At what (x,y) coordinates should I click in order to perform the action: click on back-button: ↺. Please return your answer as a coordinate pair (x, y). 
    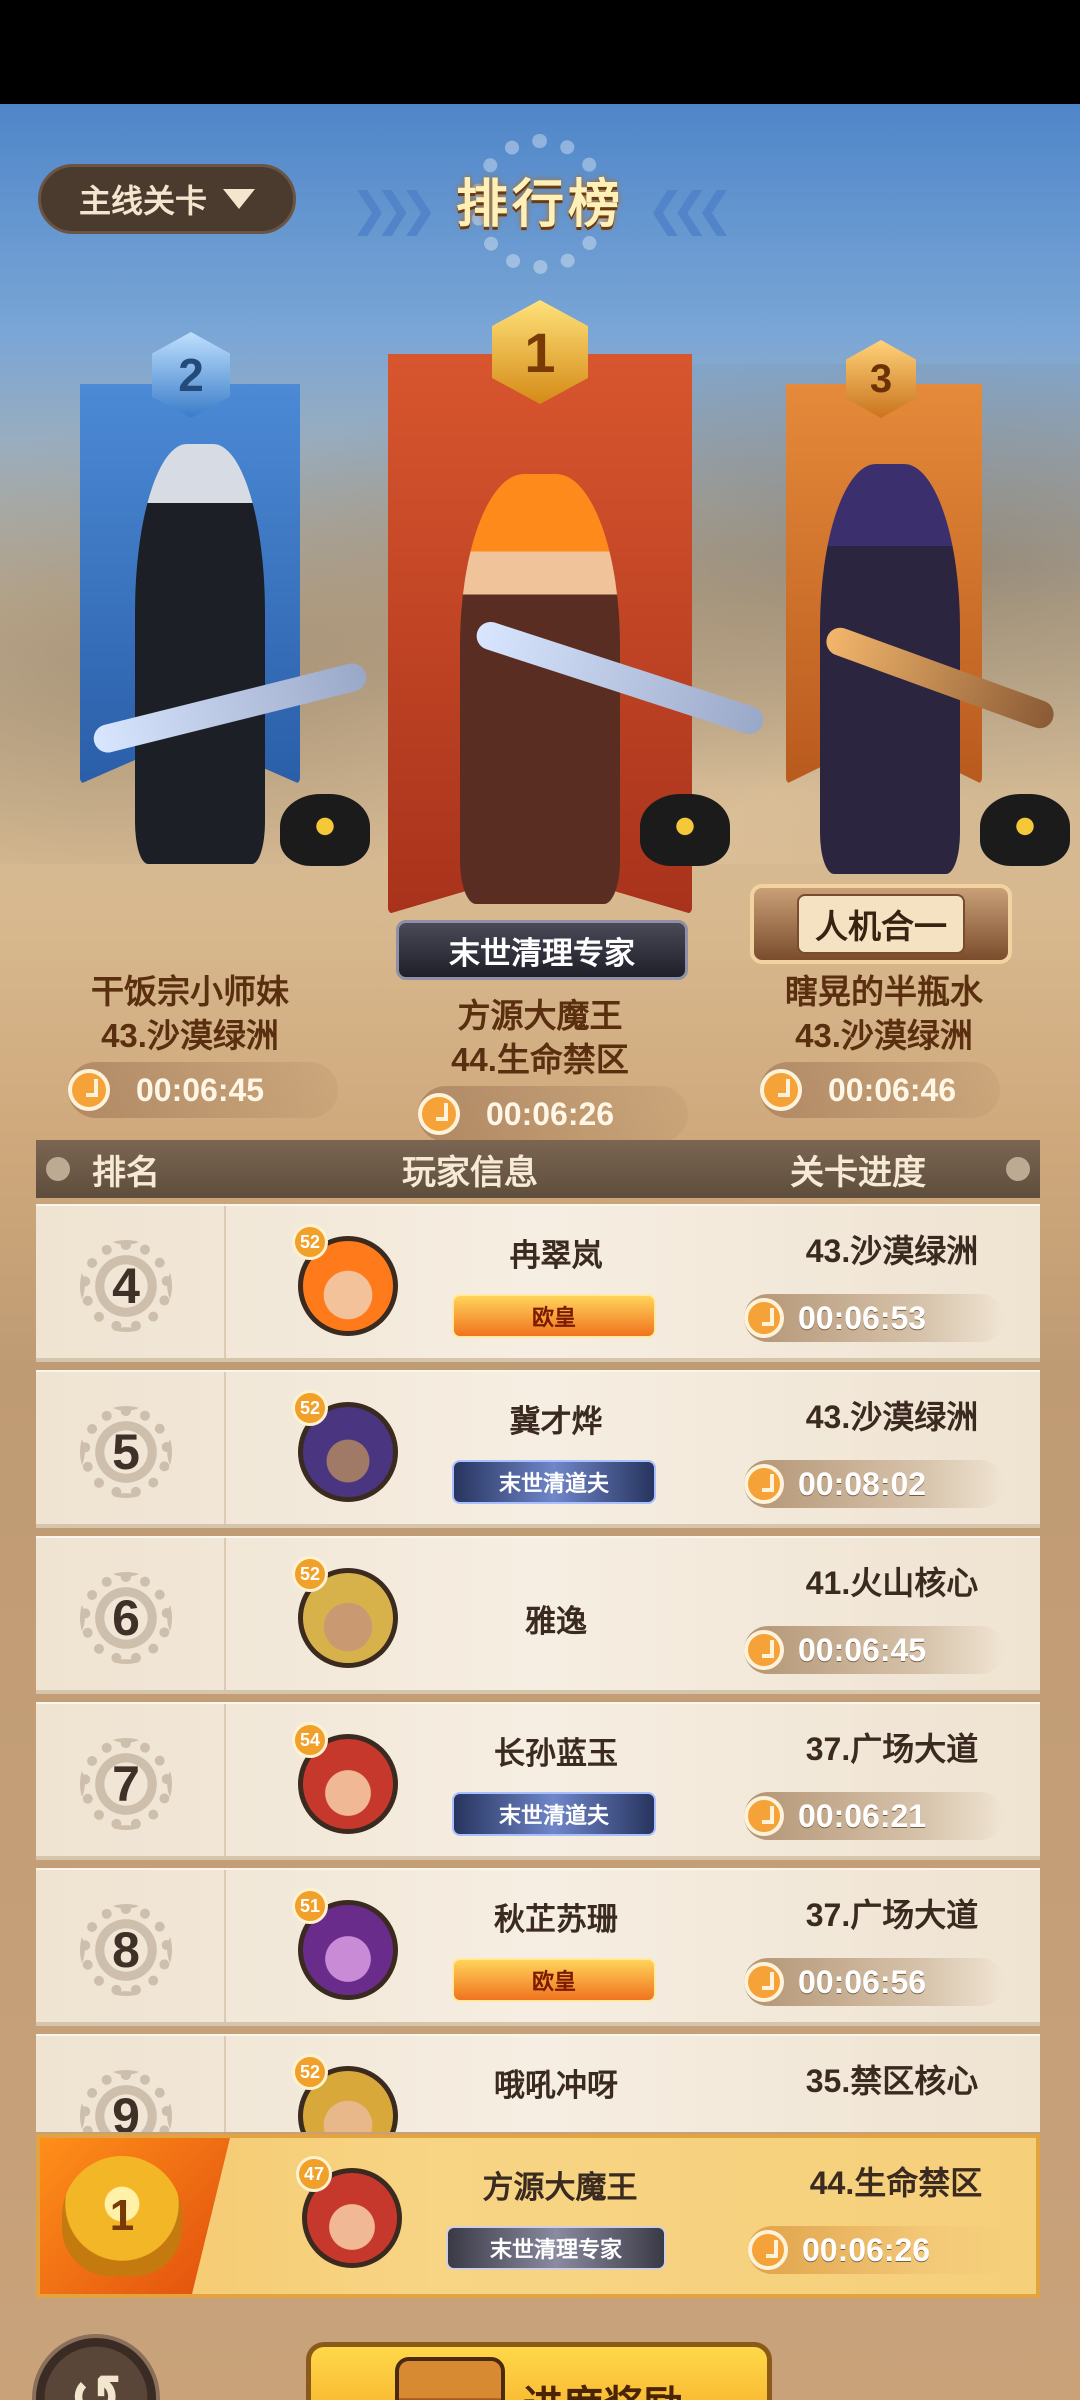
    Looking at the image, I should click on (96, 2367).